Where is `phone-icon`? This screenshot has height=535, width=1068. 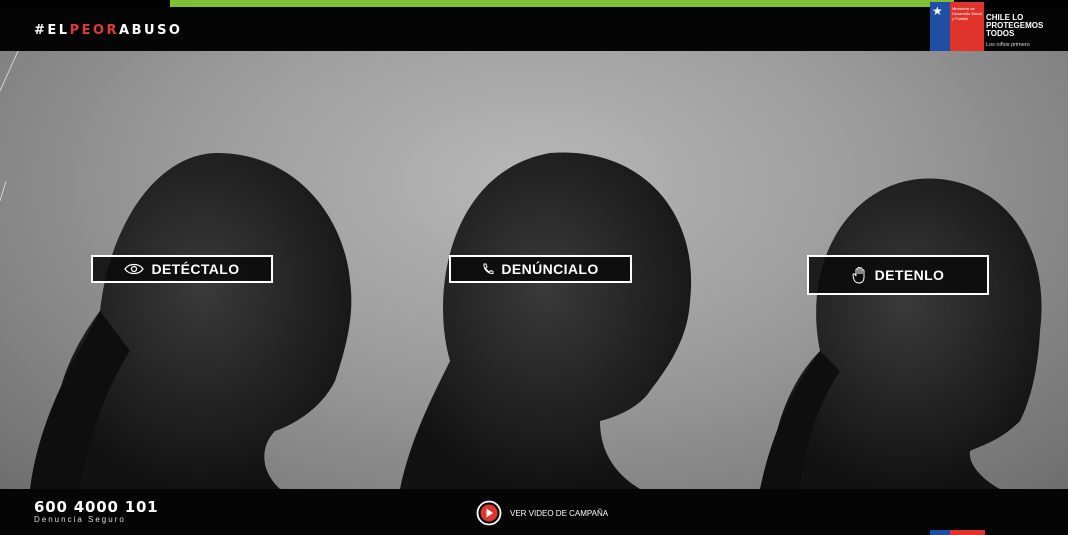
phone-icon is located at coordinates (488, 269).